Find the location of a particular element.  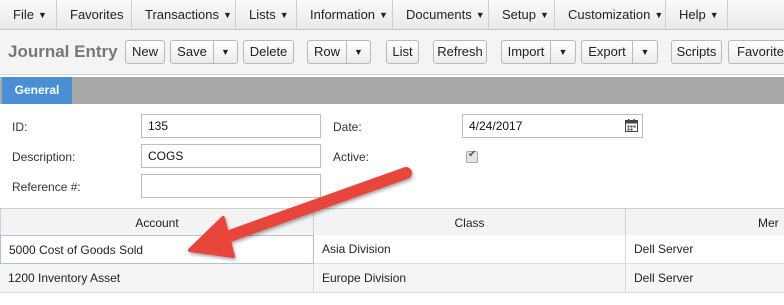

active-checkbox: ✔ is located at coordinates (472, 156).